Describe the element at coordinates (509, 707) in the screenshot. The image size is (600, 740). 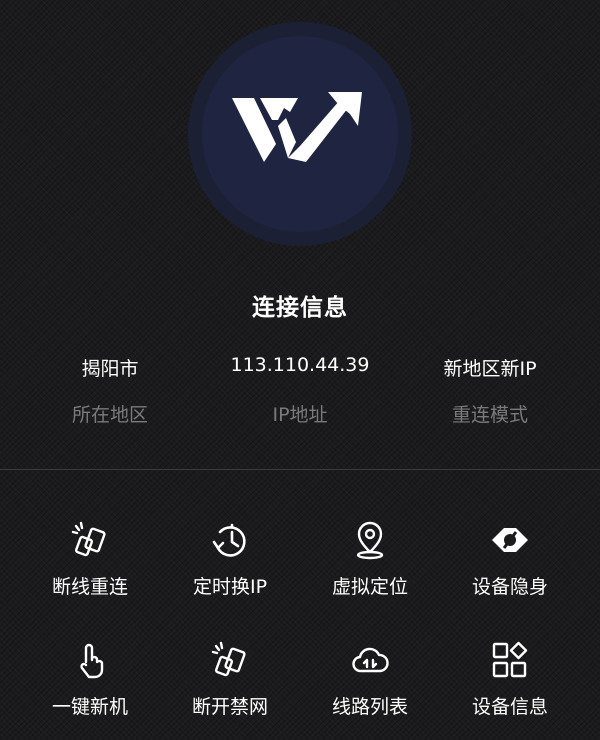
I see `tool-label: 设备信息` at that location.